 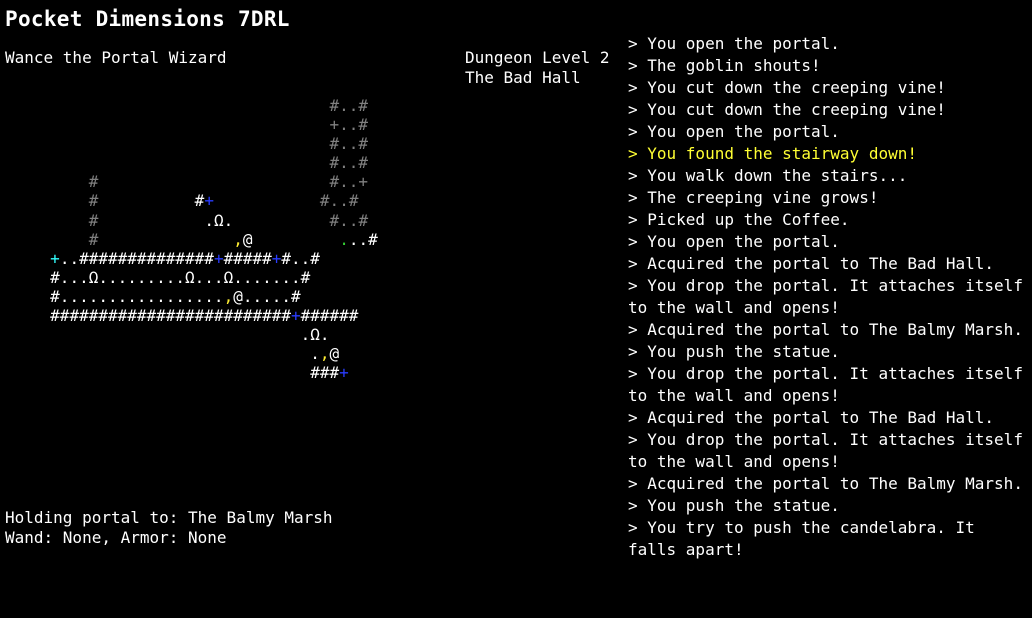 I want to click on map-tiles: ..##############, so click(x=136, y=258).